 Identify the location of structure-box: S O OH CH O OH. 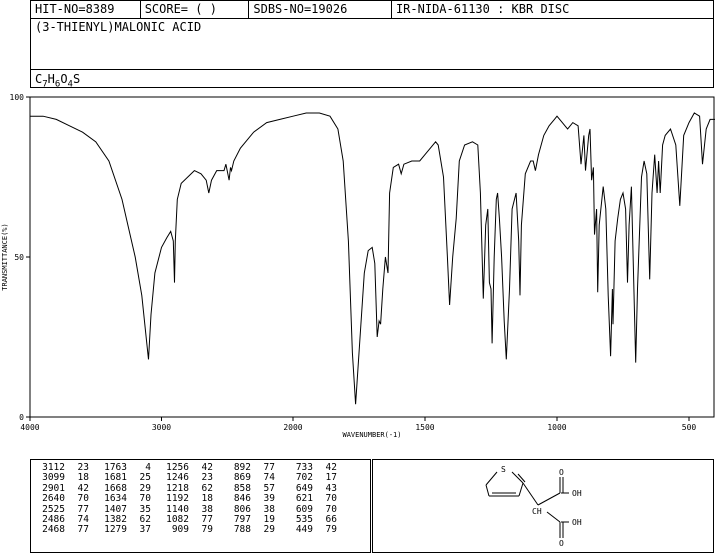
(543, 506).